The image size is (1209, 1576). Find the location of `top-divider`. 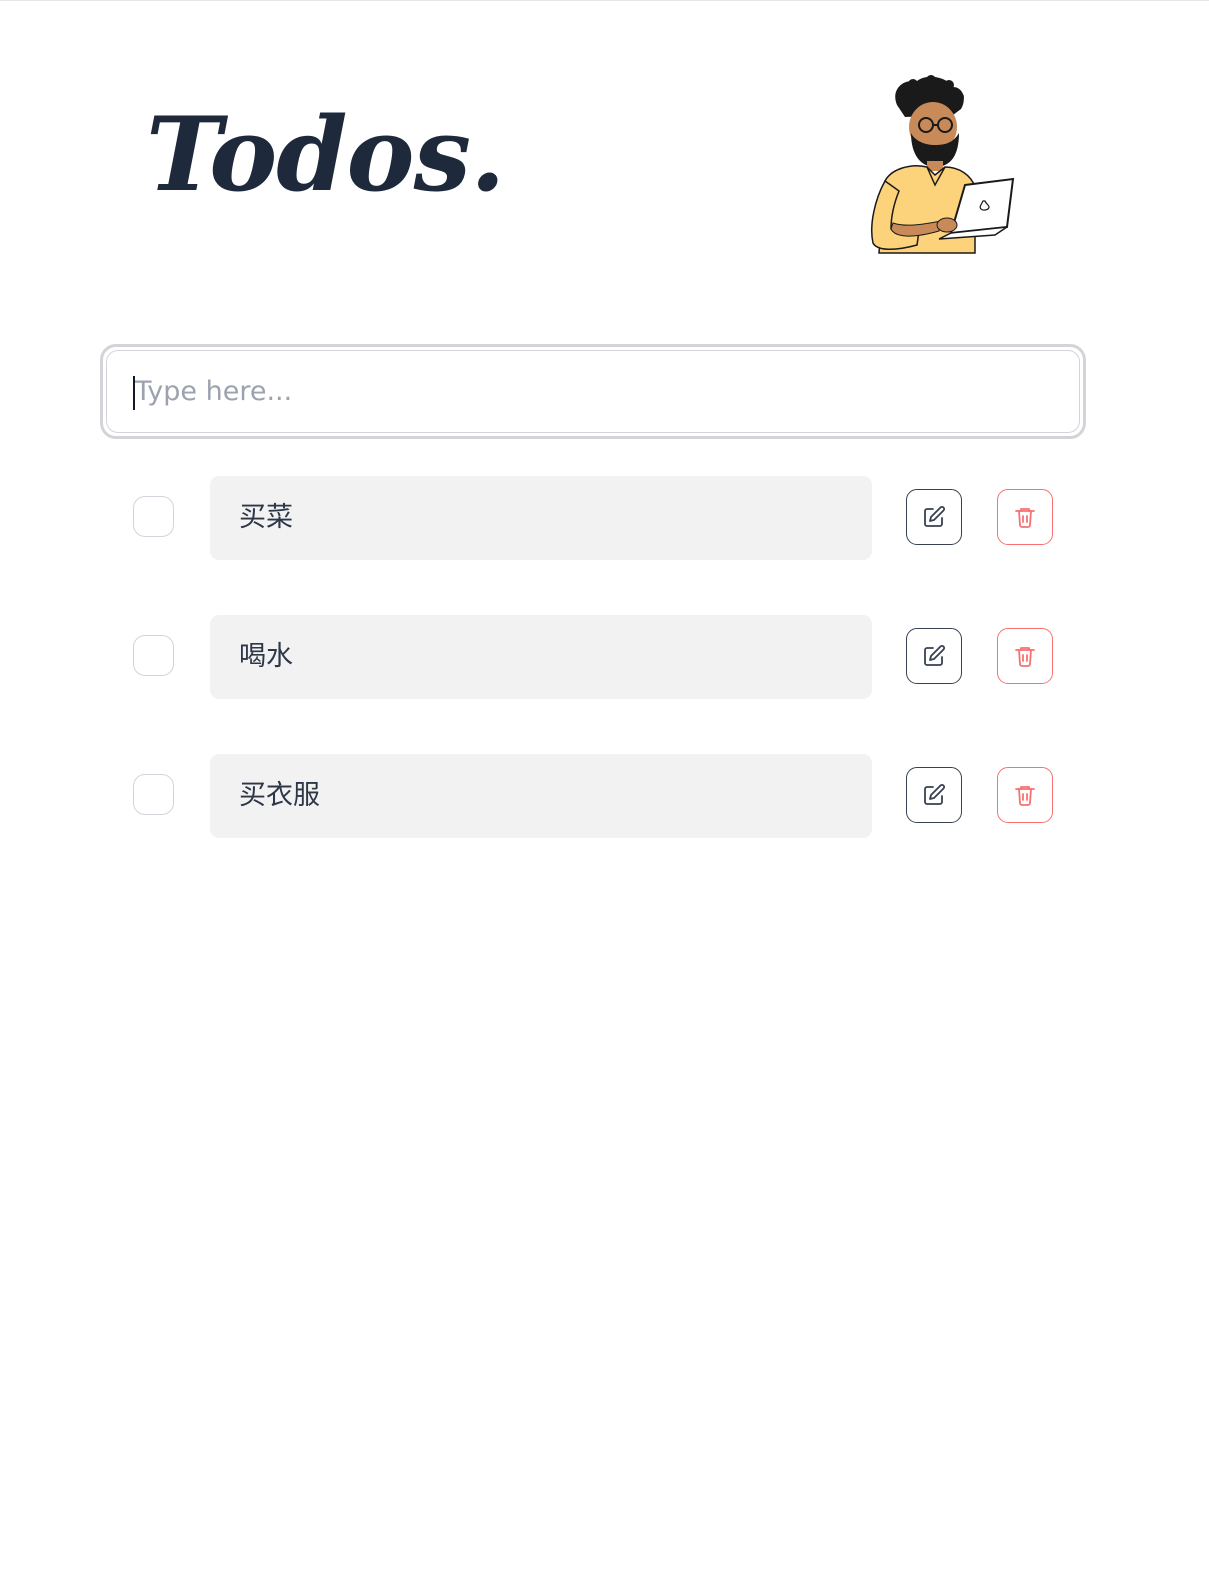

top-divider is located at coordinates (604, 0).